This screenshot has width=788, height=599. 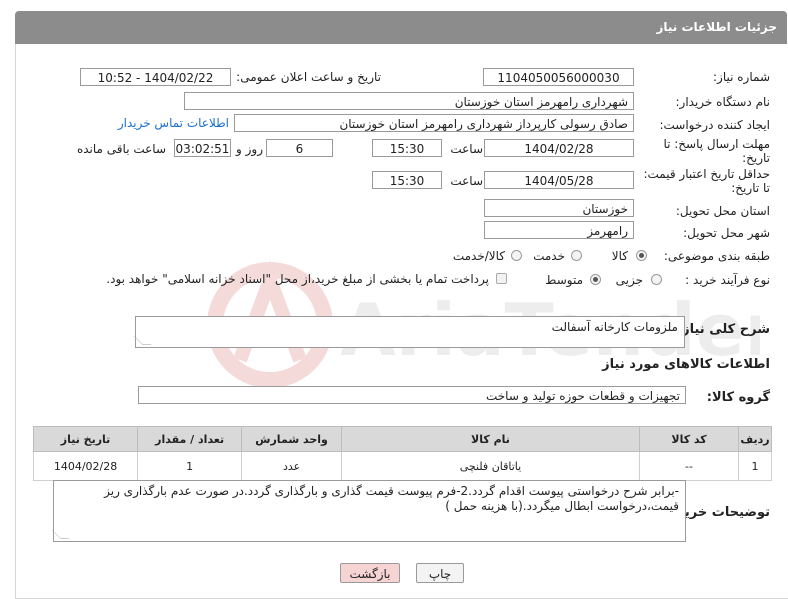 What do you see at coordinates (190, 466) in the screenshot?
I see `cell-quantity: 1` at bounding box center [190, 466].